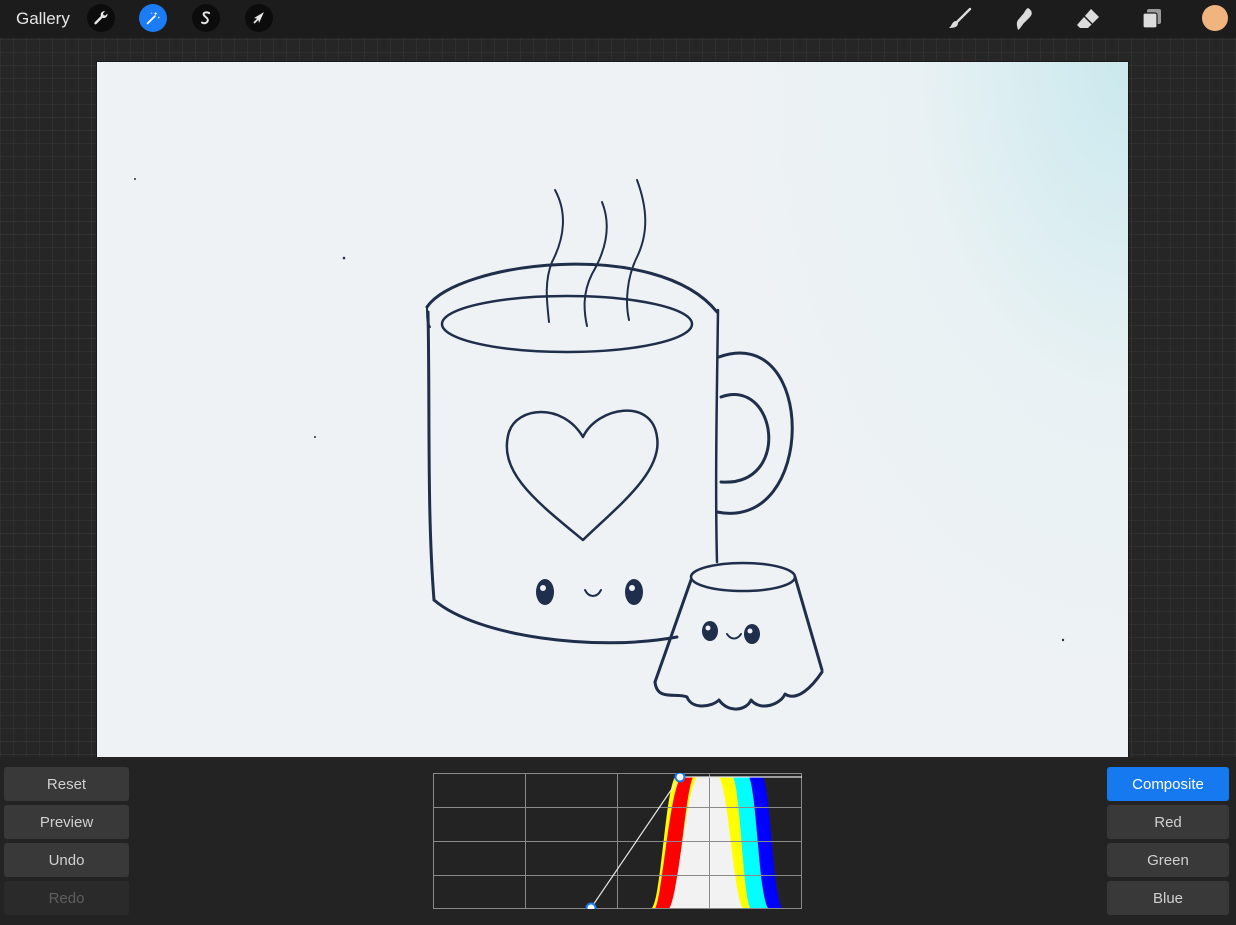 The width and height of the screenshot is (1236, 925). I want to click on layers-icon, so click(1152, 19).